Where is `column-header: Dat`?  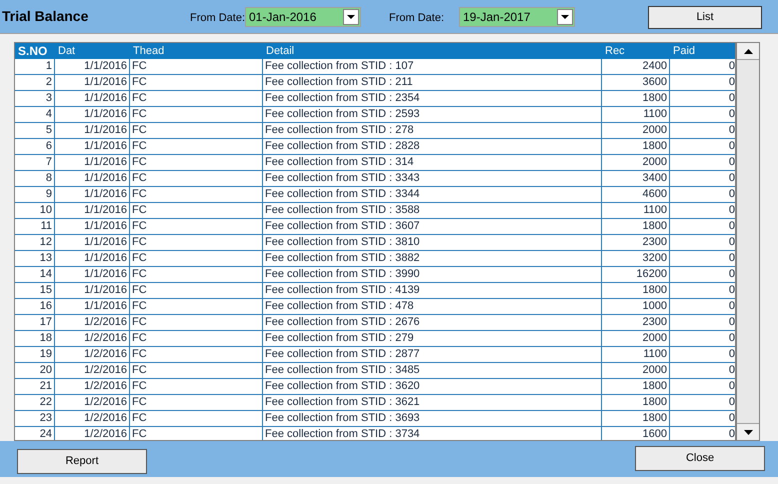 column-header: Dat is located at coordinates (92, 51).